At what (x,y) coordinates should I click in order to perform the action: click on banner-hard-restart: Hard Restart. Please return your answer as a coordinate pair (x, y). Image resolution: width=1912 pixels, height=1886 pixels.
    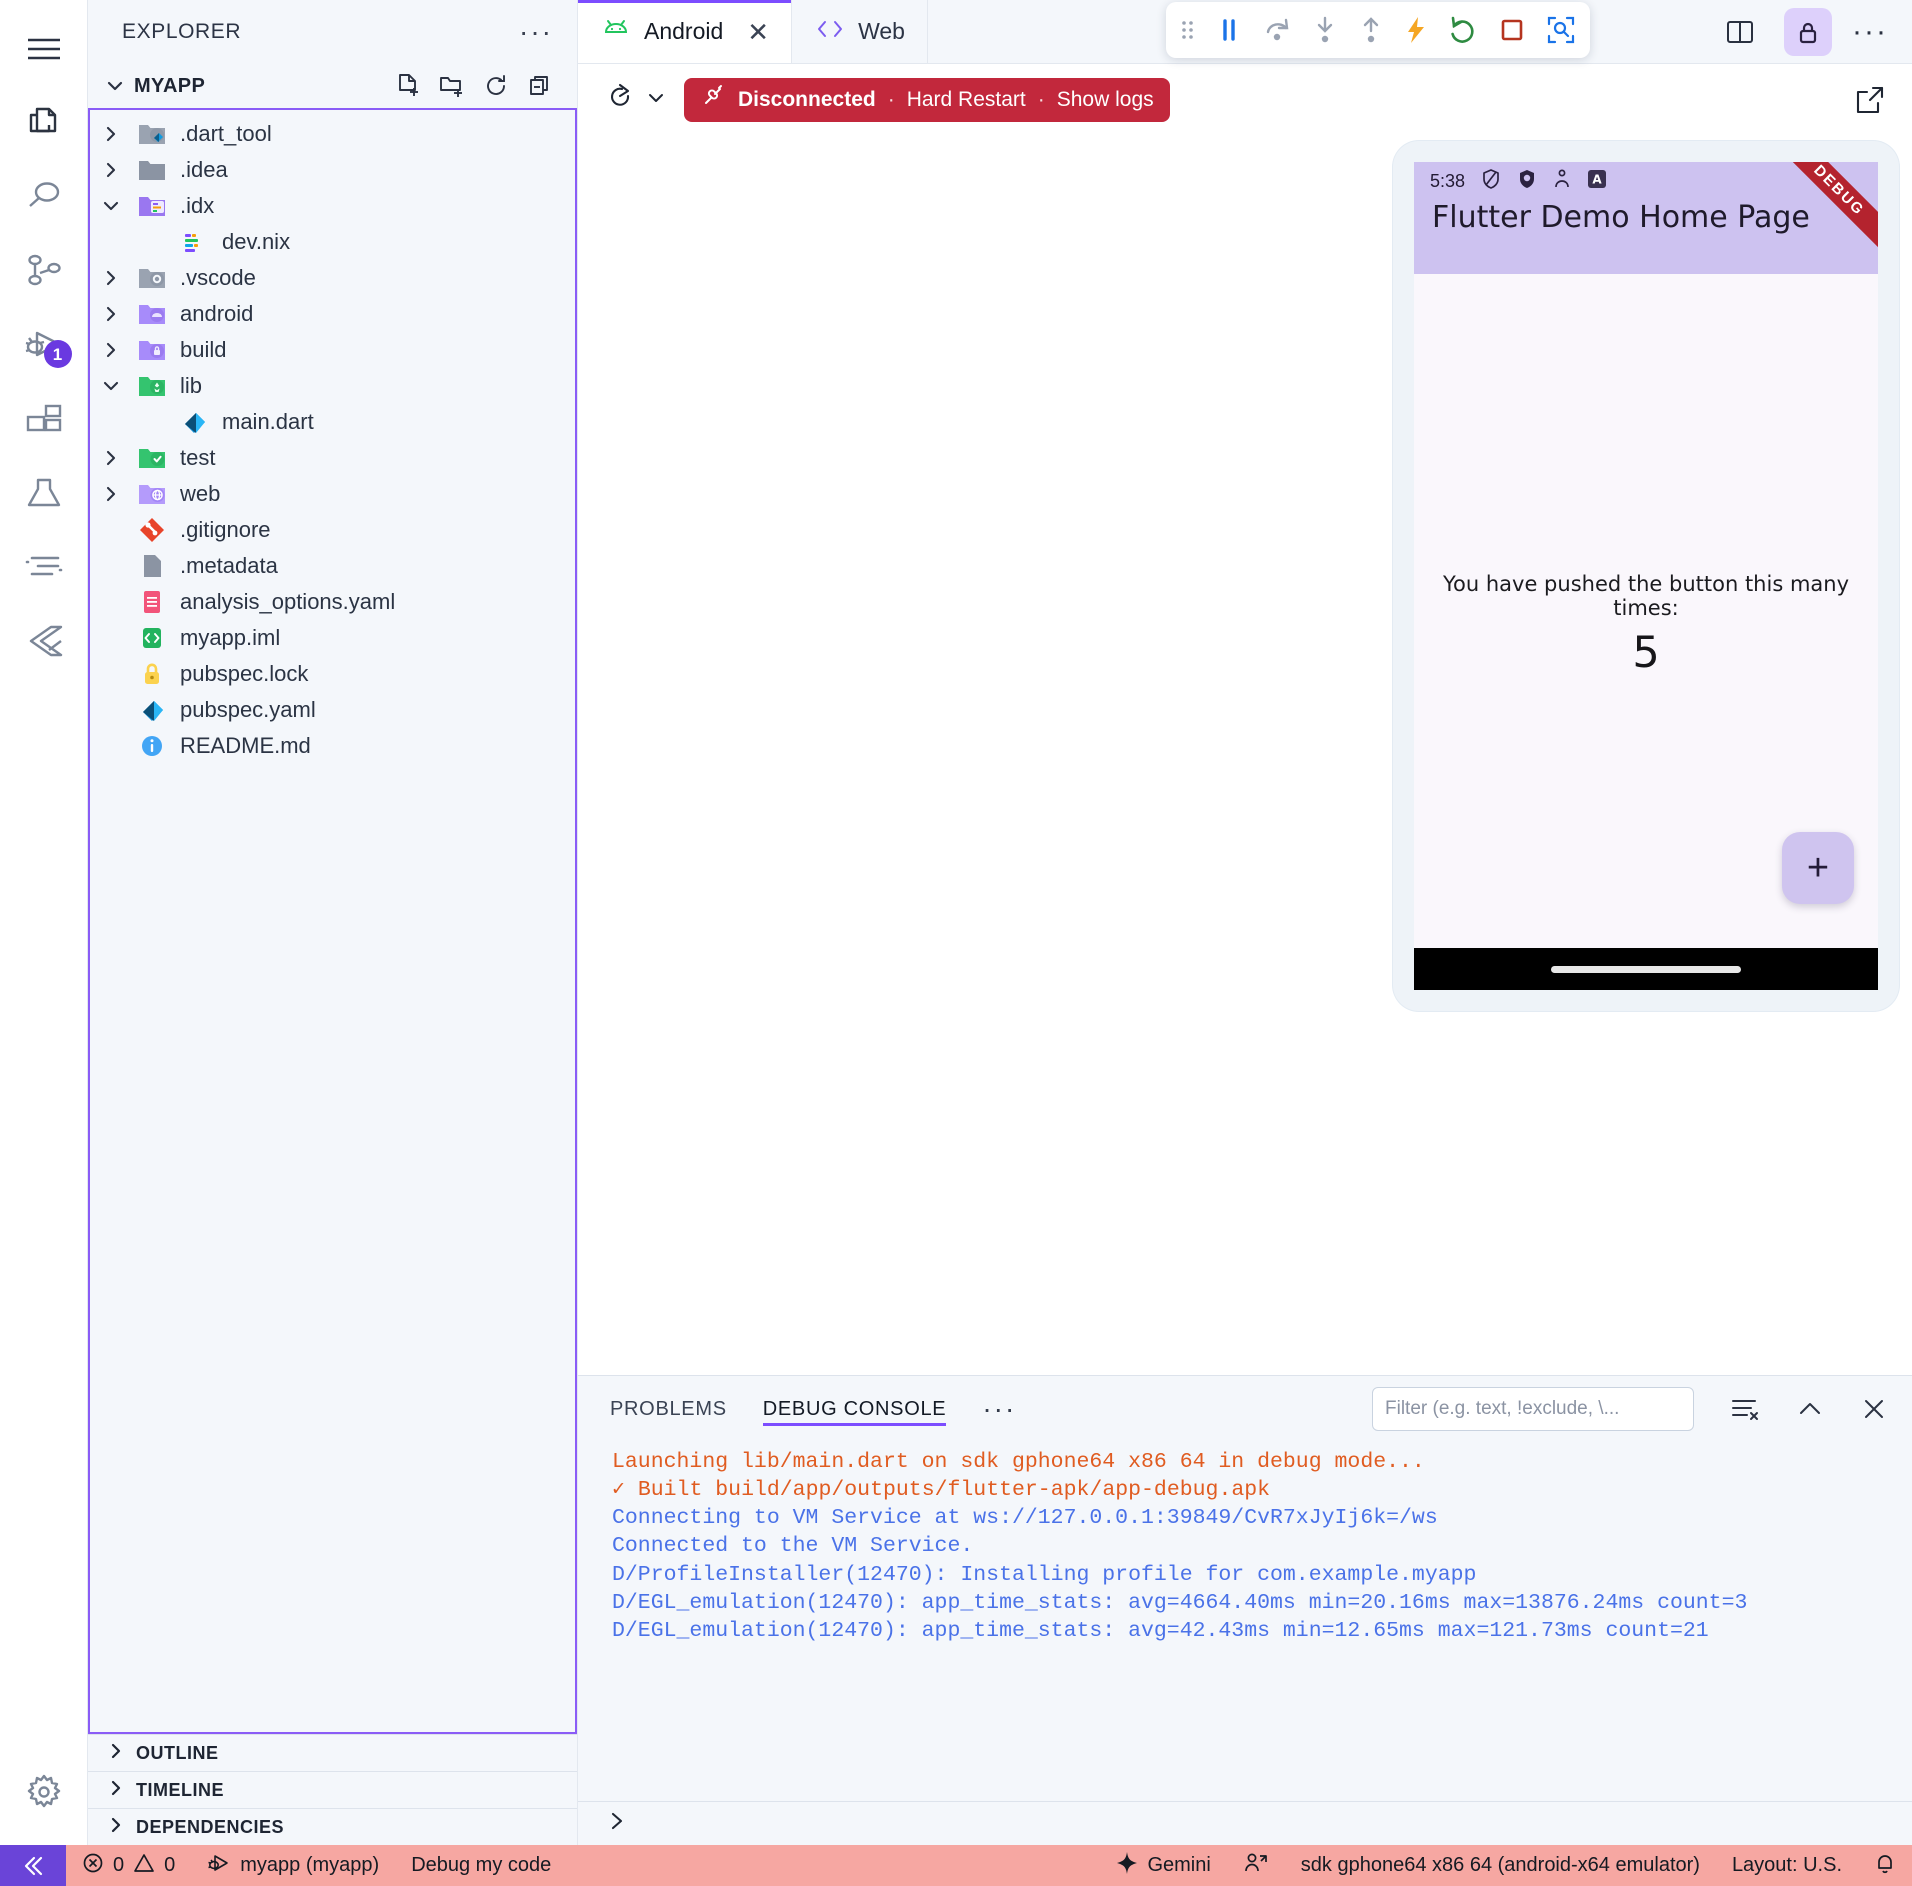
    Looking at the image, I should click on (966, 100).